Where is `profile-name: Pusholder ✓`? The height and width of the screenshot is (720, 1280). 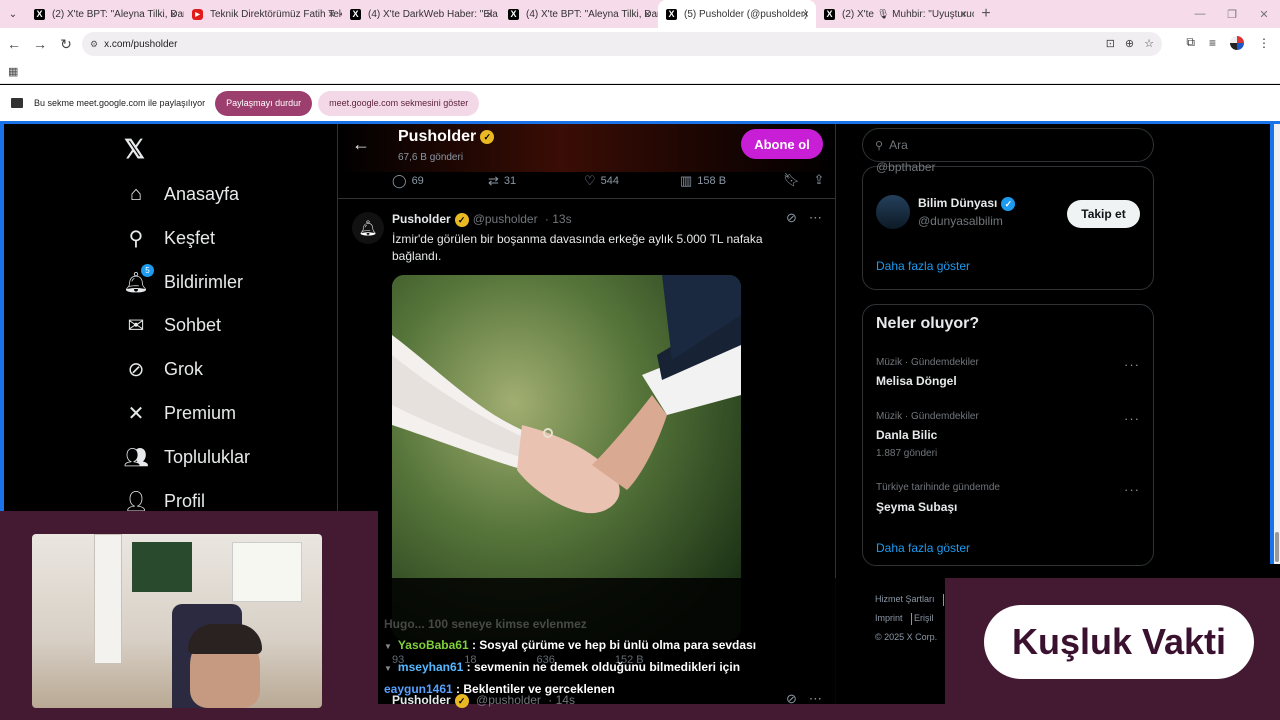
profile-name: Pusholder ✓ is located at coordinates (446, 137).